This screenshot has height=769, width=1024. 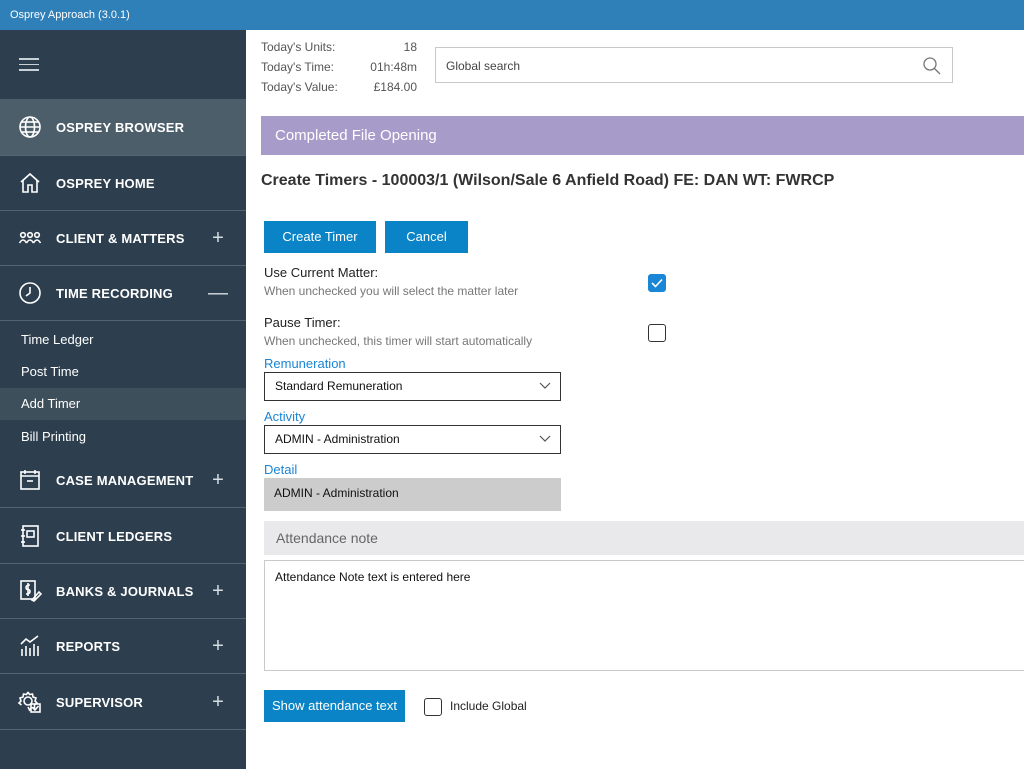 I want to click on bank-icon, so click(x=30, y=591).